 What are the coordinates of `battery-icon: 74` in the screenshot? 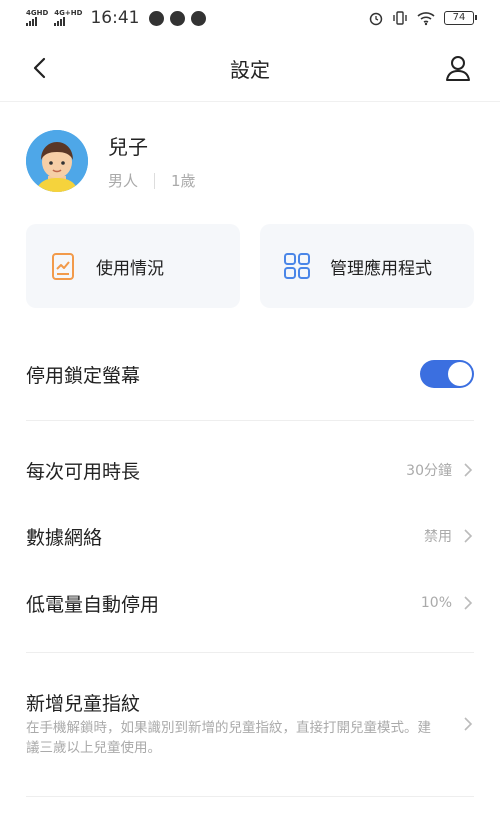 It's located at (460, 18).